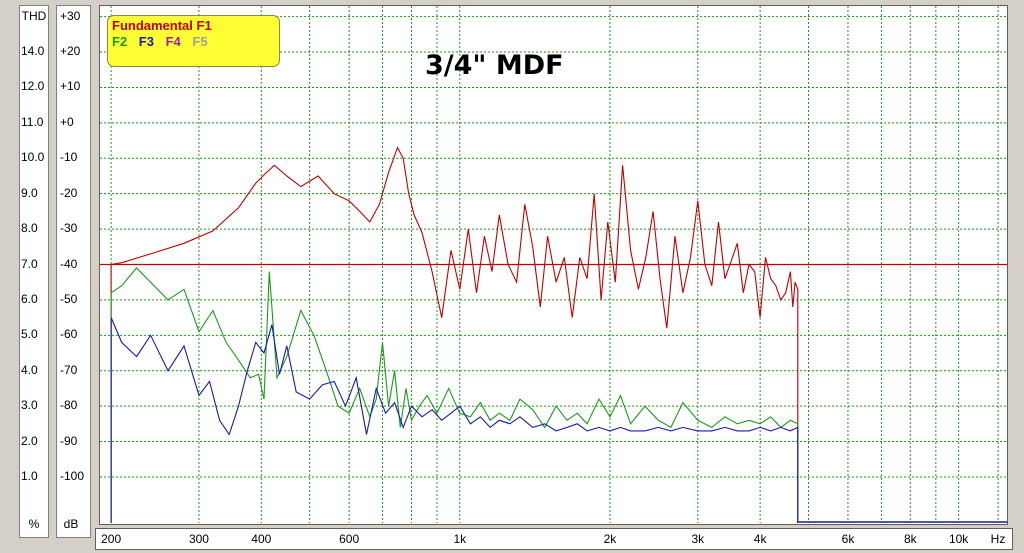 Image resolution: width=1024 pixels, height=553 pixels. What do you see at coordinates (910, 539) in the screenshot?
I see `x-tick-label: 8k` at bounding box center [910, 539].